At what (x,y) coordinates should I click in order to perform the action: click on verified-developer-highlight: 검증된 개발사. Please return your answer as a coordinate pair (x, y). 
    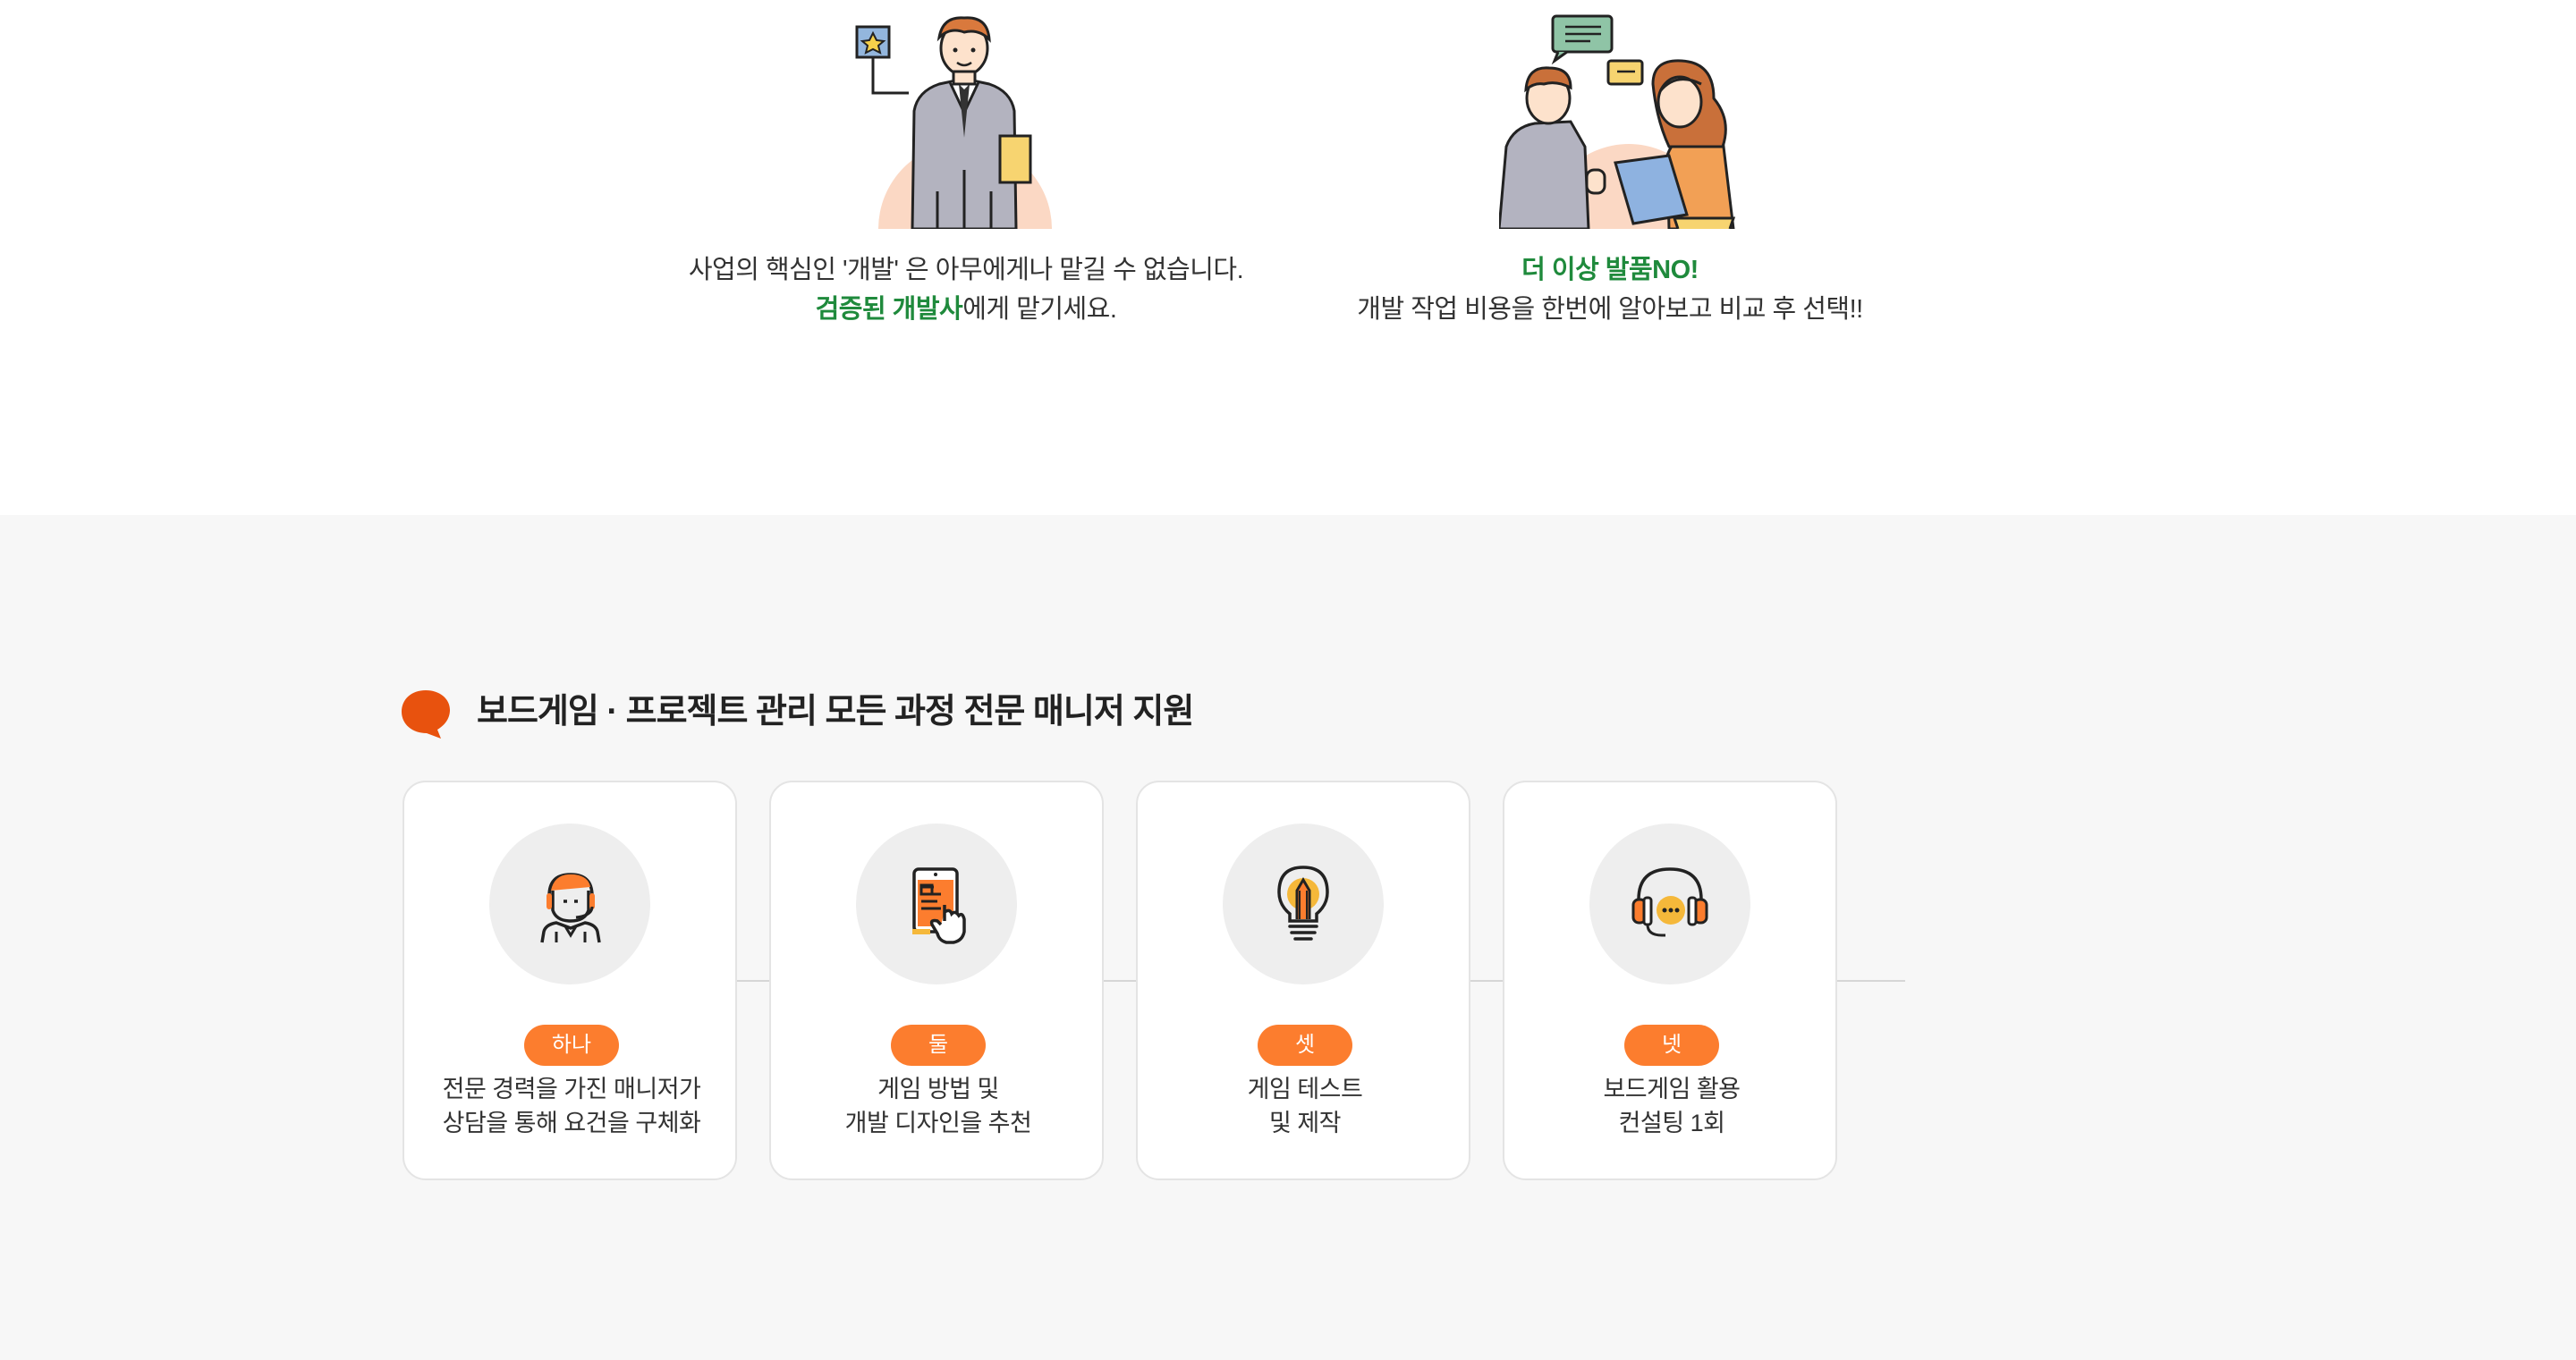
    Looking at the image, I should click on (889, 310).